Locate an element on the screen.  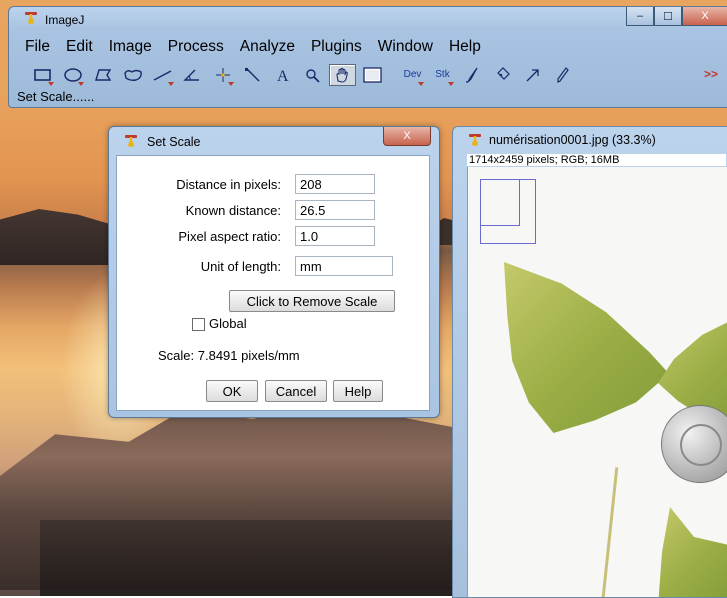
text-icon: A is located at coordinates (283, 75).